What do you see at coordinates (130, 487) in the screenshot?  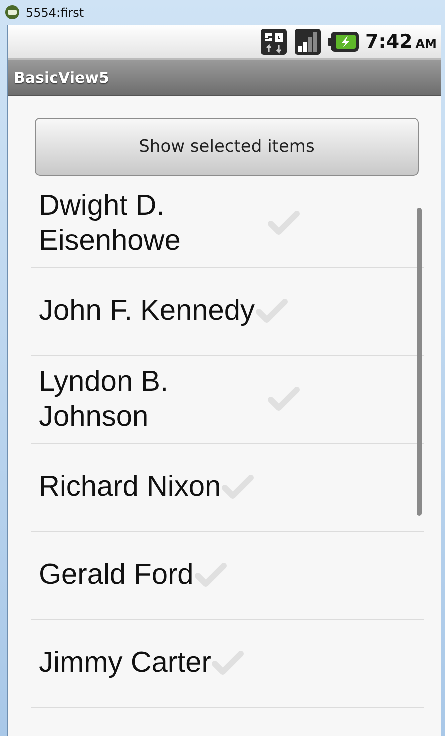 I see `list-item-label: Richard Nixon` at bounding box center [130, 487].